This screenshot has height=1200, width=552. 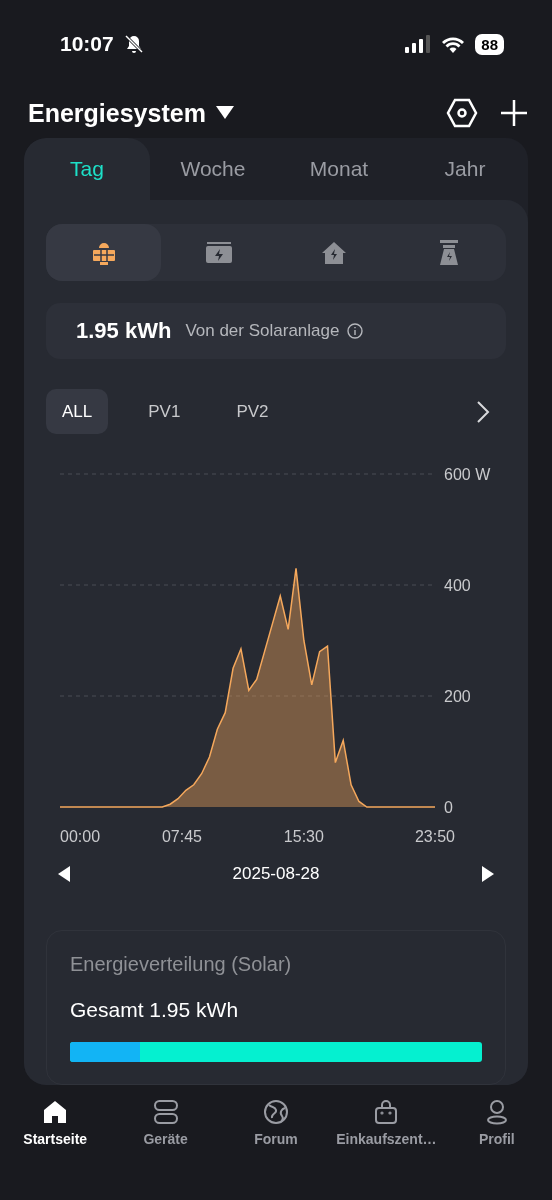 What do you see at coordinates (386, 1112) in the screenshot?
I see `shopping-bag-icon` at bounding box center [386, 1112].